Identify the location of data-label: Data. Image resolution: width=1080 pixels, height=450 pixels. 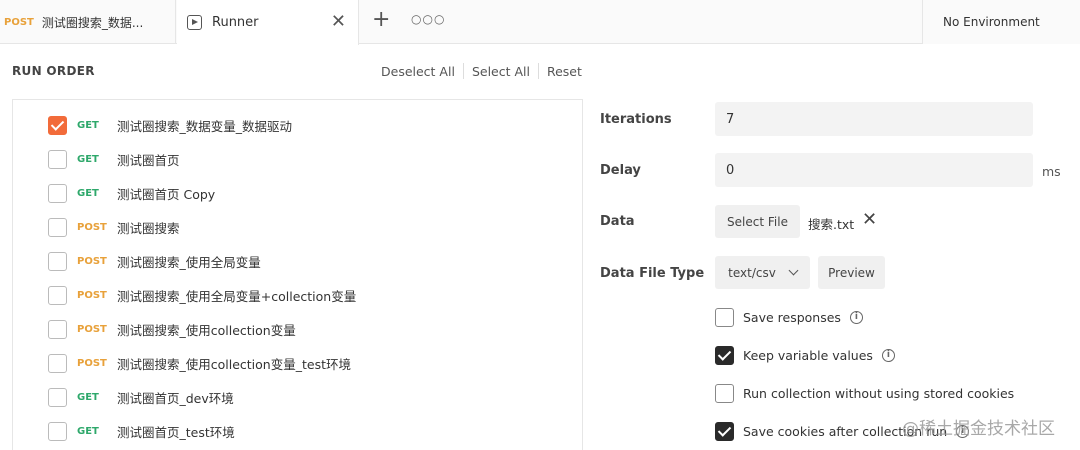
(617, 221).